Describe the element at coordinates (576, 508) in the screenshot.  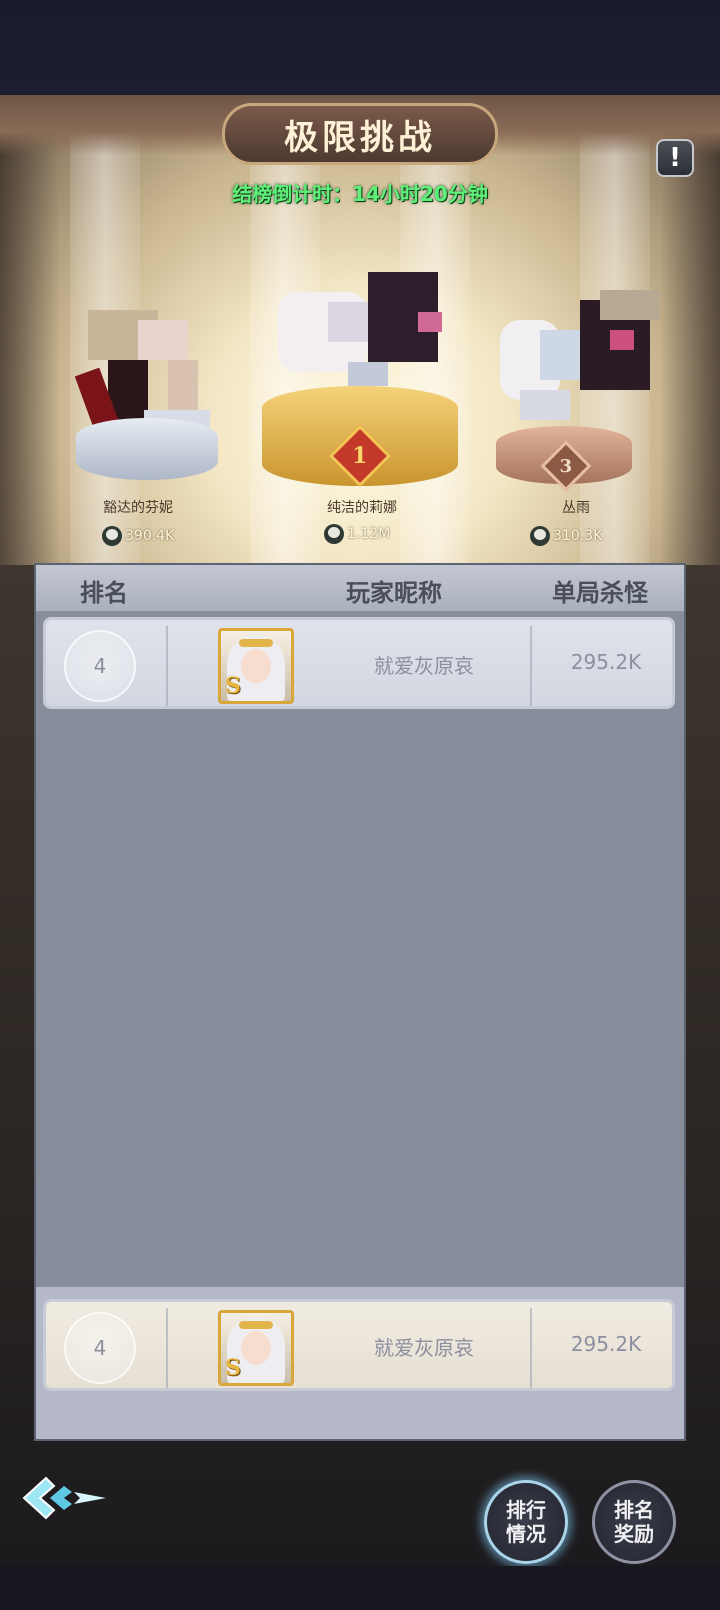
I see `podium-name: 丛雨` at that location.